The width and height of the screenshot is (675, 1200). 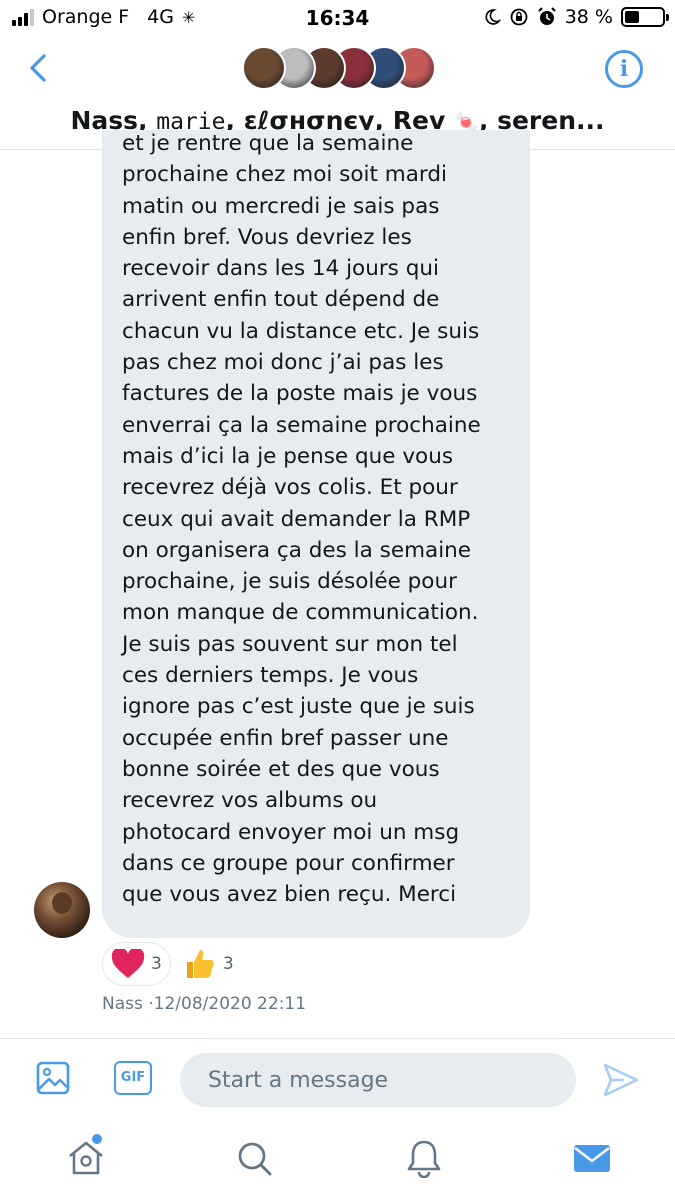 I want to click on message-line: bonne soirée et des que vous, so click(x=281, y=769).